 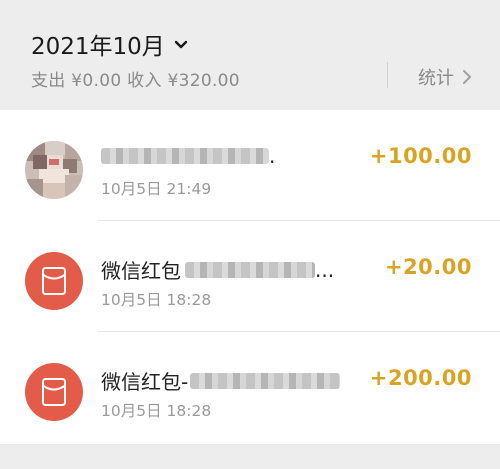 I want to click on transaction-amount: +200.00, so click(x=420, y=378).